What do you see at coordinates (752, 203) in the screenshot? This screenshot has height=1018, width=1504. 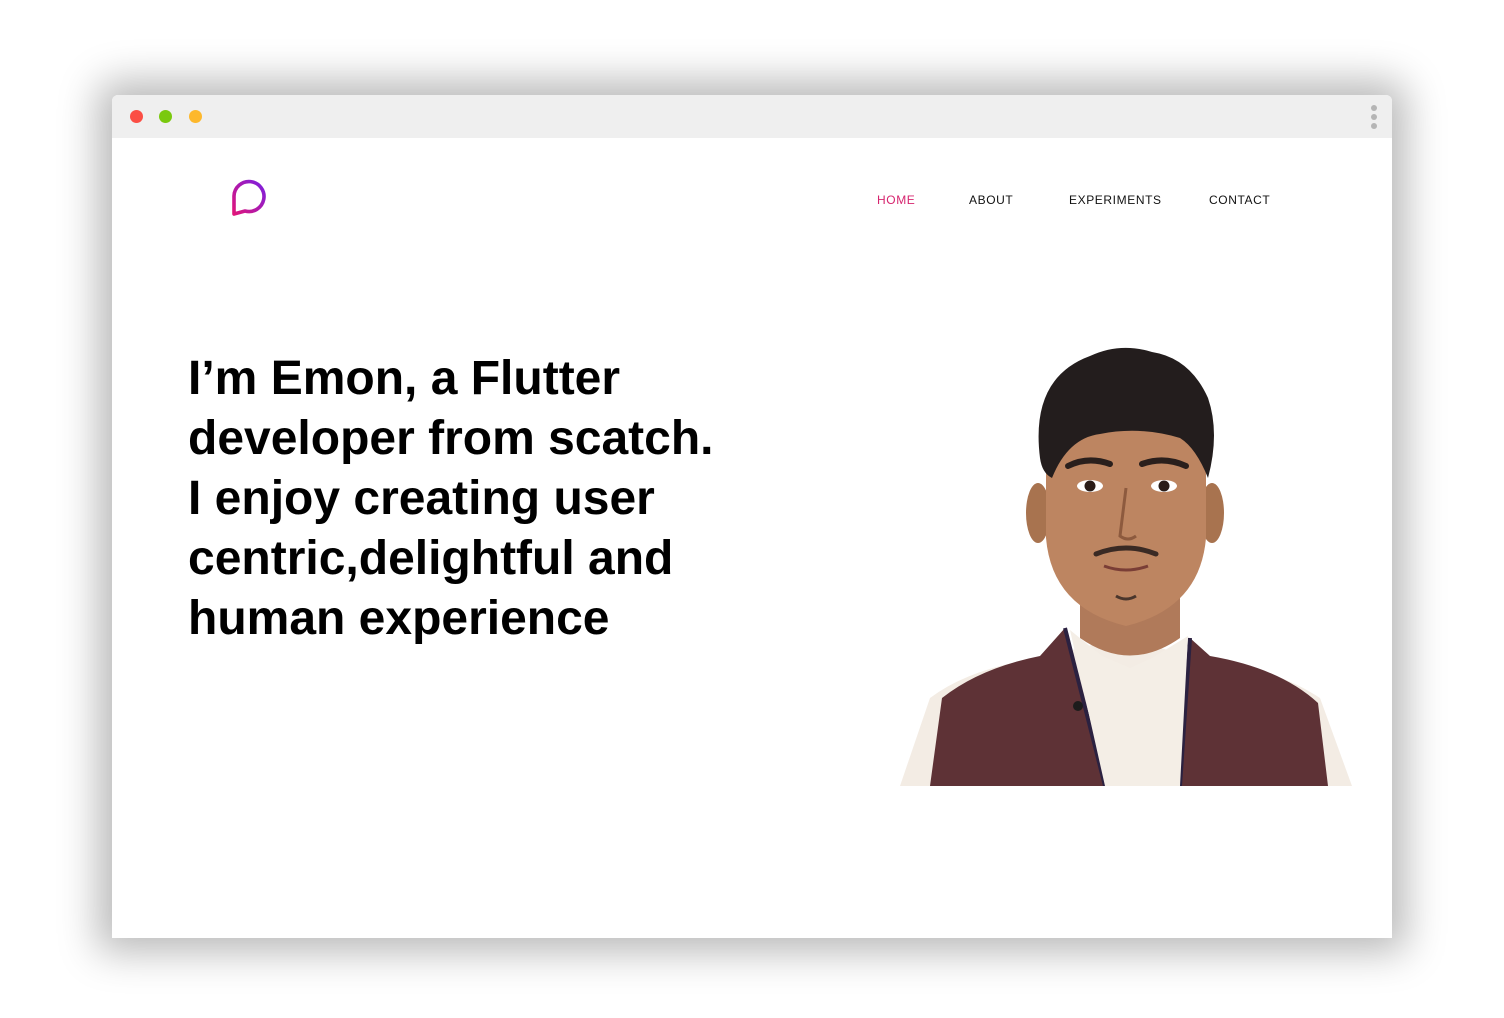 I see `main-nav: HOME ABOUT EXPERIMENTS CONTACT` at bounding box center [752, 203].